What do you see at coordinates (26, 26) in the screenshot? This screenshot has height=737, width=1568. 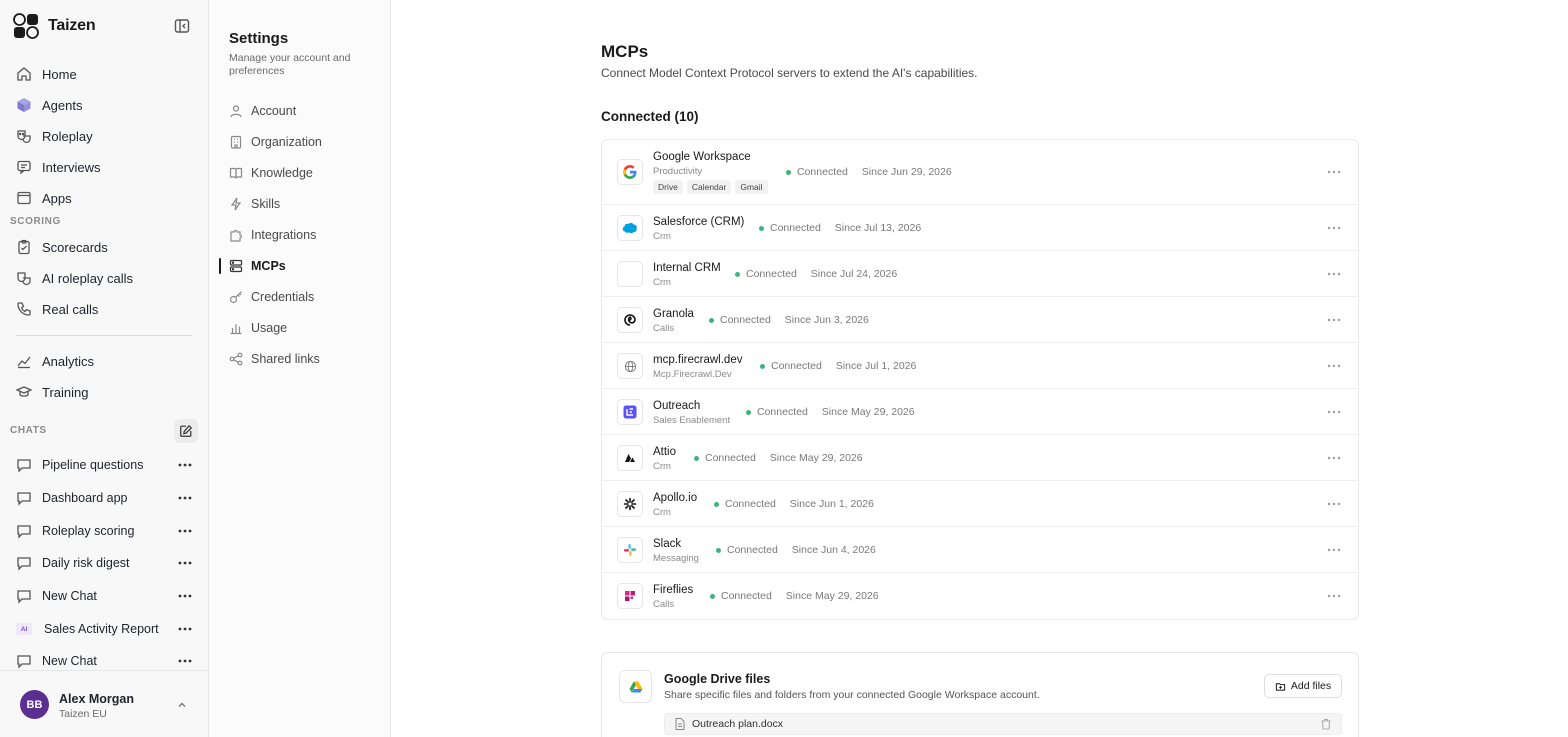 I see `taizen-logo-icon` at bounding box center [26, 26].